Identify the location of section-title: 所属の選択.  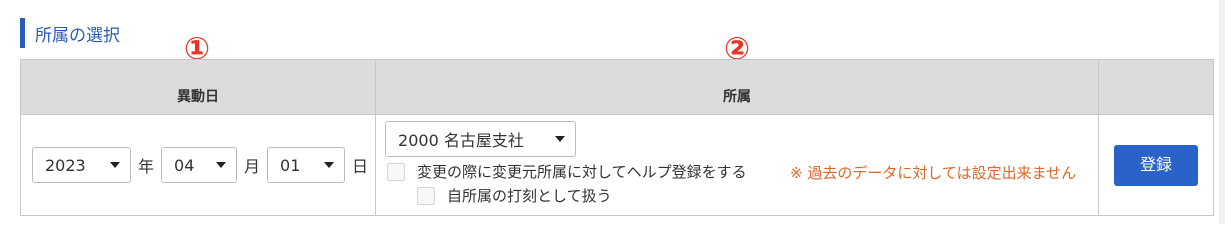
(77, 35).